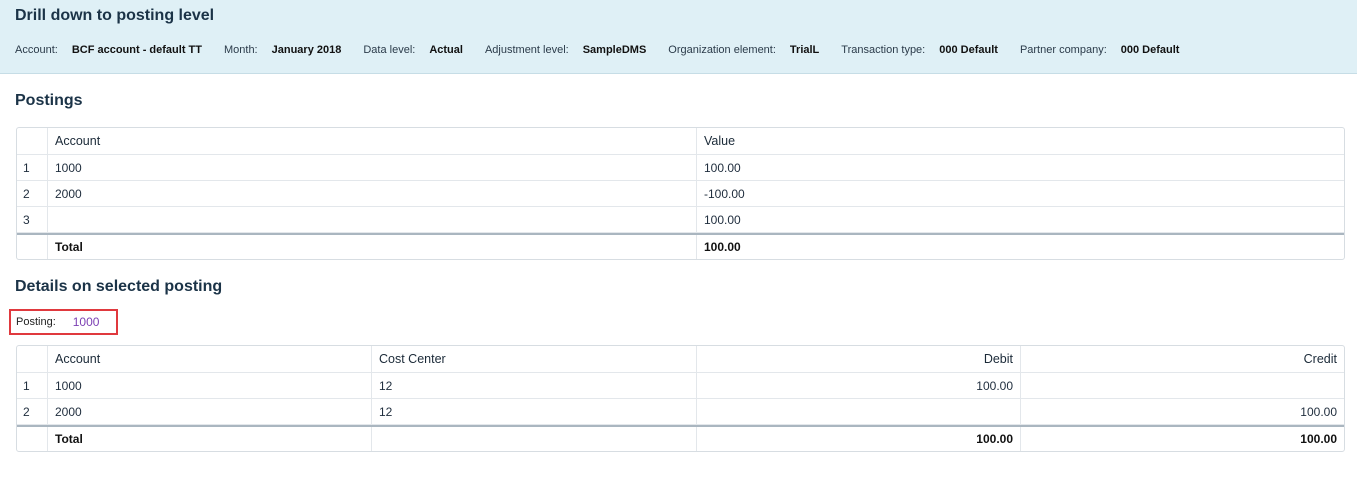 Image resolution: width=1357 pixels, height=489 pixels. What do you see at coordinates (1182, 411) in the screenshot?
I see `credit-cell: 100.00` at bounding box center [1182, 411].